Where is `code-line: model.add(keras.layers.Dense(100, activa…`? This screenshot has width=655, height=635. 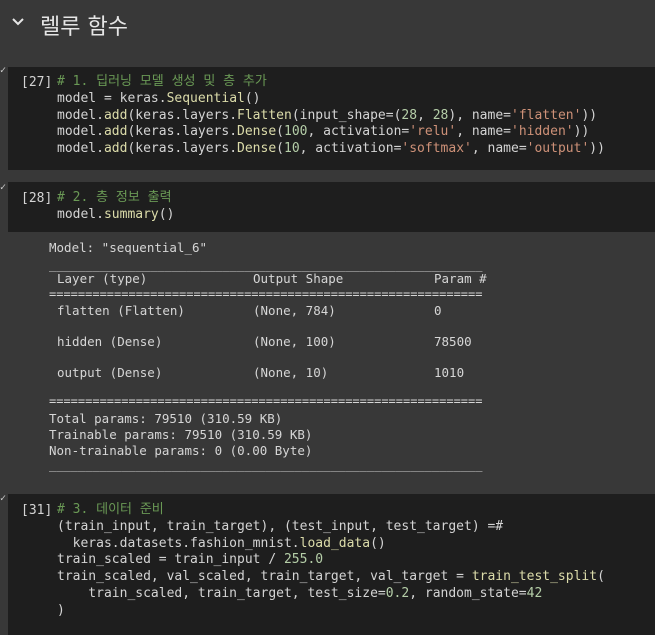 code-line: model.add(keras.layers.Dense(100, activa… is located at coordinates (331, 132).